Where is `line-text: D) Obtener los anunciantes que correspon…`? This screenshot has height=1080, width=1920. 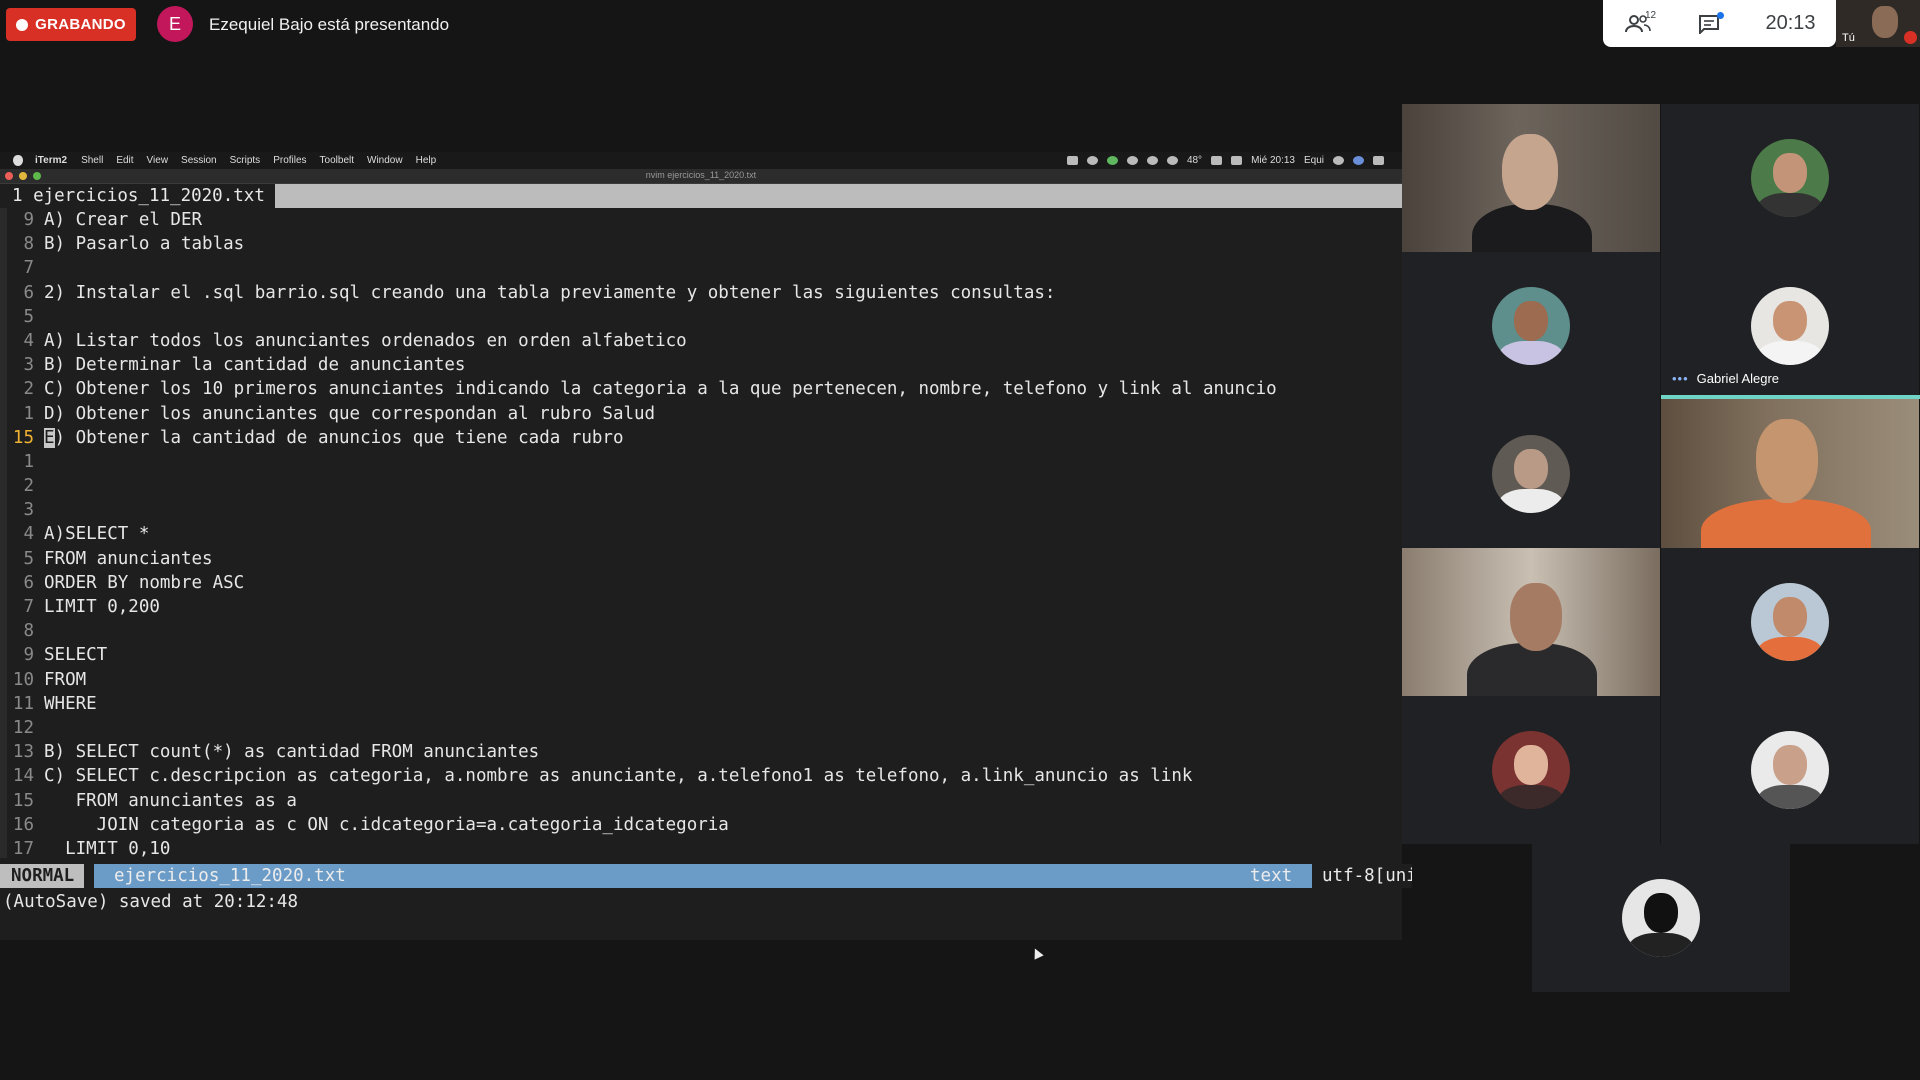
line-text: D) Obtener los anunciantes que correspon… is located at coordinates (350, 413).